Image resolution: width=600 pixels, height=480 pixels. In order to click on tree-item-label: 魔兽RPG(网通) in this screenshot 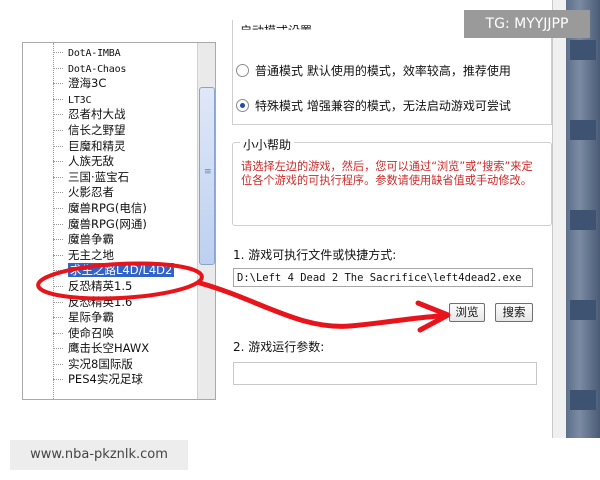, I will do `click(107, 223)`.